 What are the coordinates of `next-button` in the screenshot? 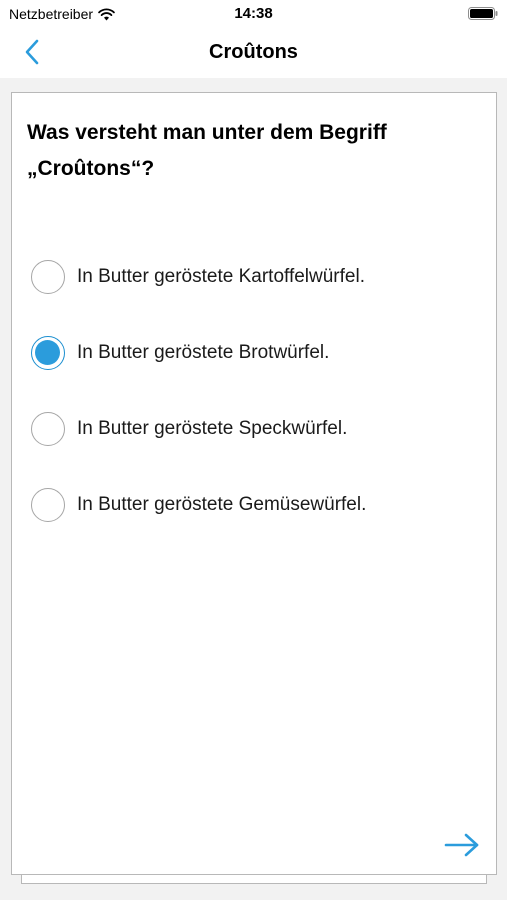 It's located at (462, 847).